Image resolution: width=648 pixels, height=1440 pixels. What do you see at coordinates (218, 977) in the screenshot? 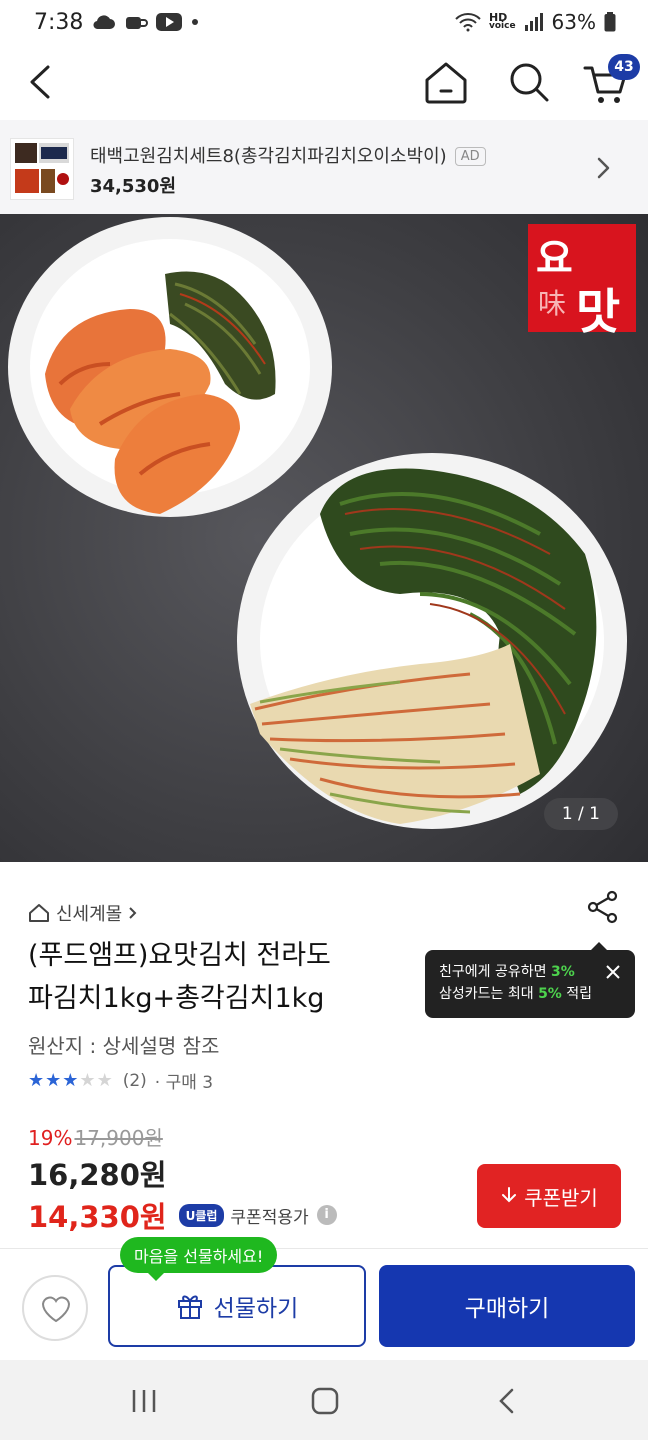
I see `product-title: (푸드앰프)요맛김치 전라도 파김치1kg+총각김치1kg` at bounding box center [218, 977].